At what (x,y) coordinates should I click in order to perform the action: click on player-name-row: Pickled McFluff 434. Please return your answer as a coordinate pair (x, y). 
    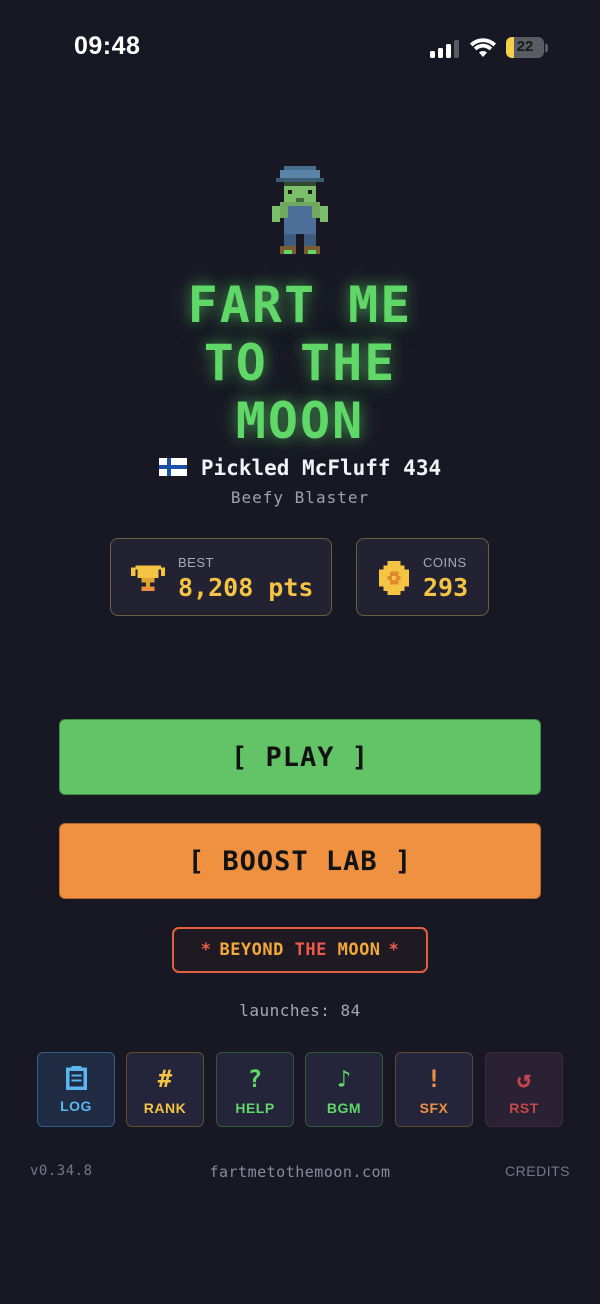
    Looking at the image, I should click on (300, 468).